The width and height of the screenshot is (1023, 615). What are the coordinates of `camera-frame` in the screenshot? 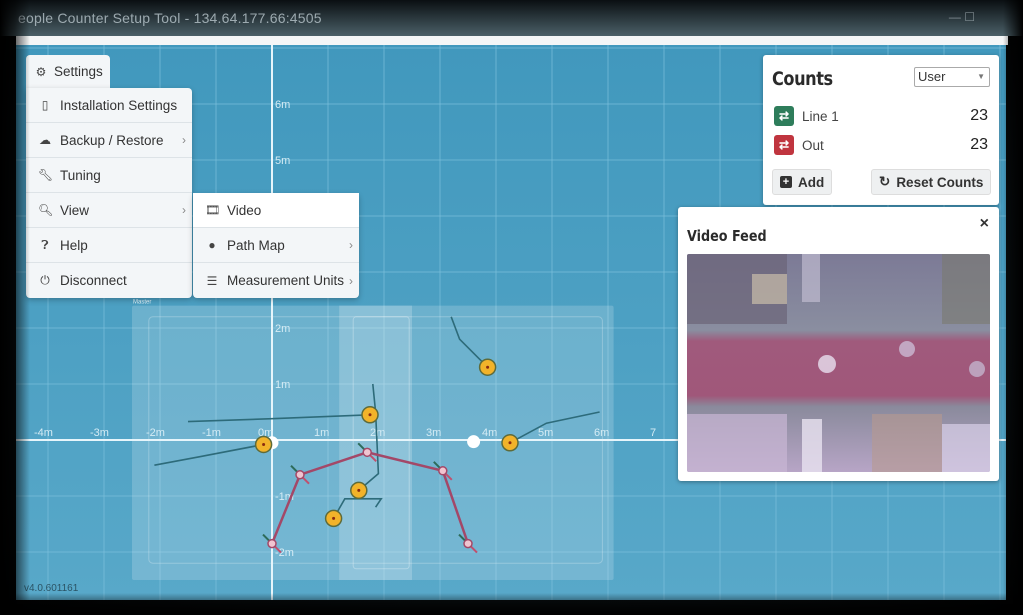 It's located at (838, 363).